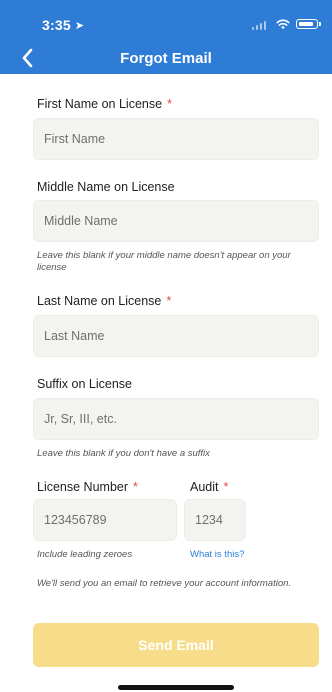 The height and width of the screenshot is (692, 332). Describe the element at coordinates (308, 24) in the screenshot. I see `battery-icon` at that location.